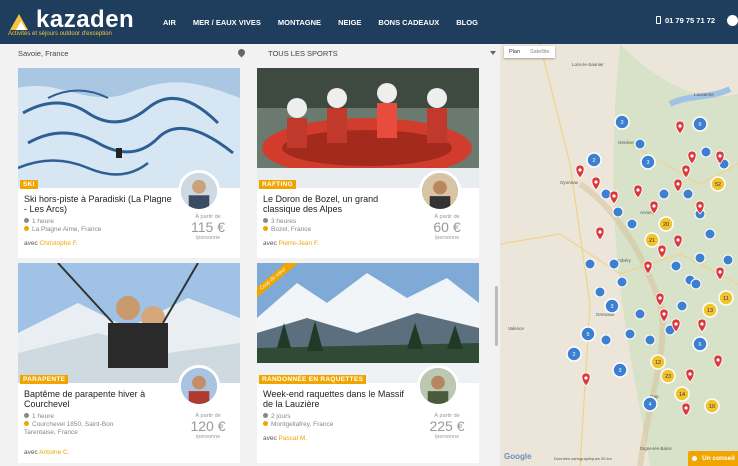  Describe the element at coordinates (650, 265) in the screenshot. I see `map-markers: 32 36212052135312231410113246` at that location.